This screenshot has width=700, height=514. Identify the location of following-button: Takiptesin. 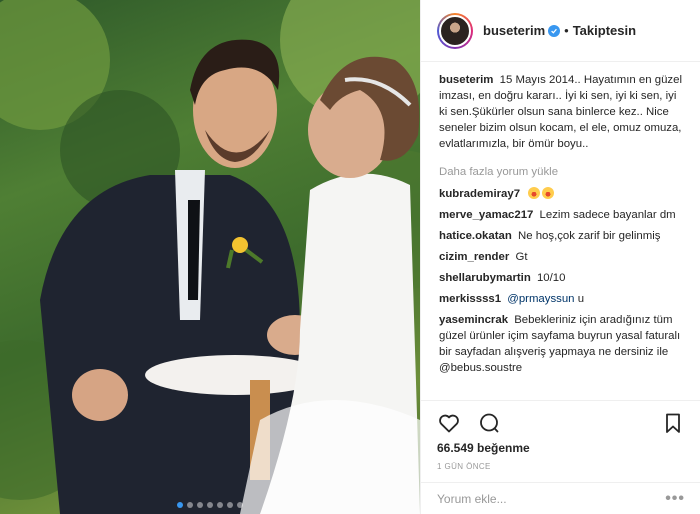
(604, 30).